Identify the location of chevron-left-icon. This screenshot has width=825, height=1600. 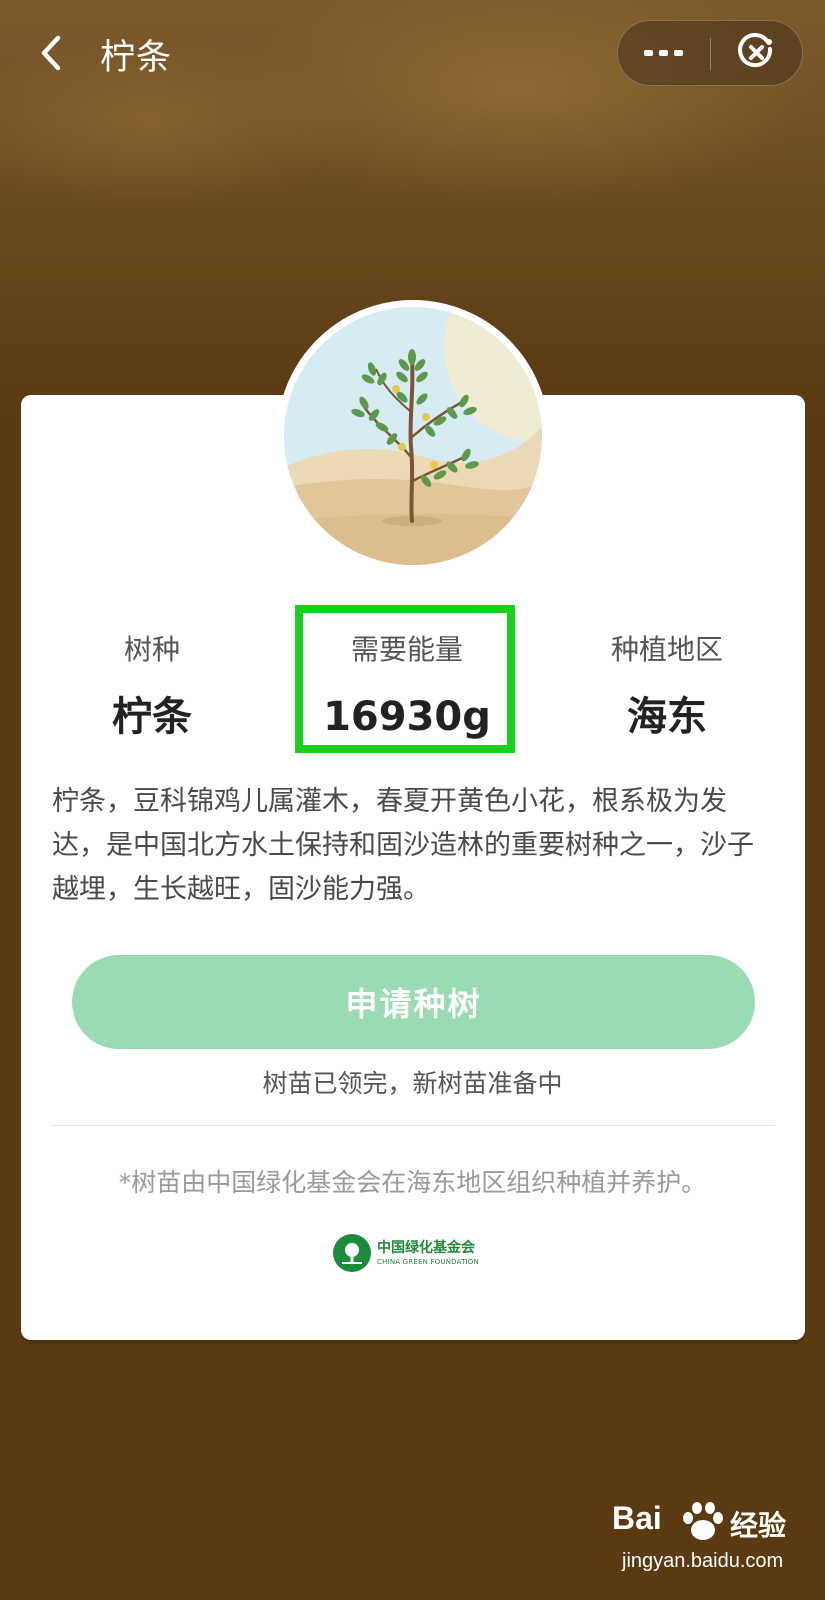
(51, 53).